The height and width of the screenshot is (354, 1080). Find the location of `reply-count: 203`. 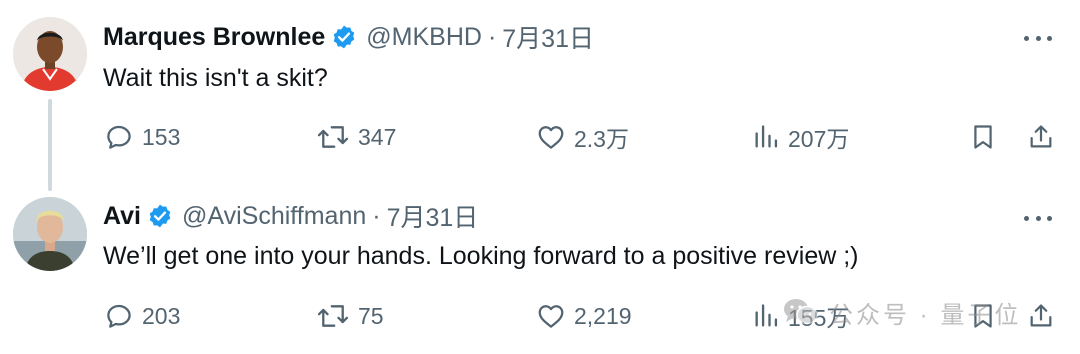

reply-count: 203 is located at coordinates (161, 315).